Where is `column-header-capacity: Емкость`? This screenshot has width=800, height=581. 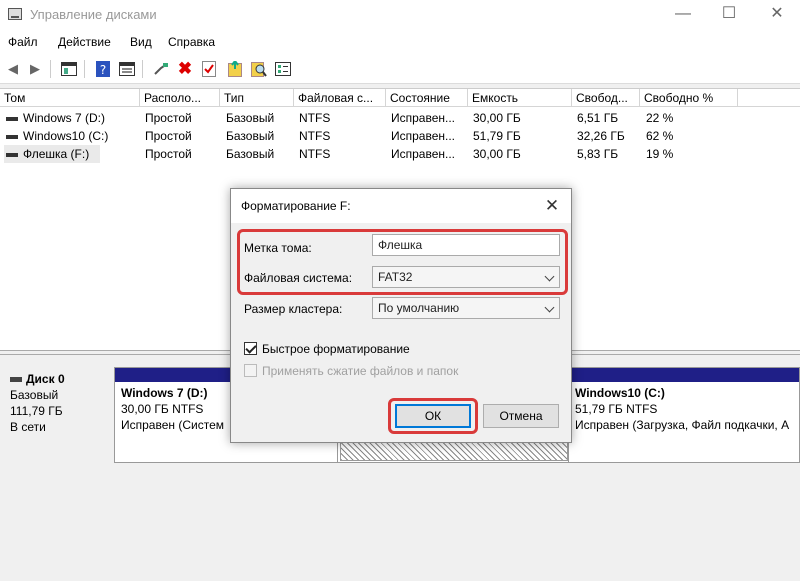
column-header-capacity: Емкость is located at coordinates (520, 98).